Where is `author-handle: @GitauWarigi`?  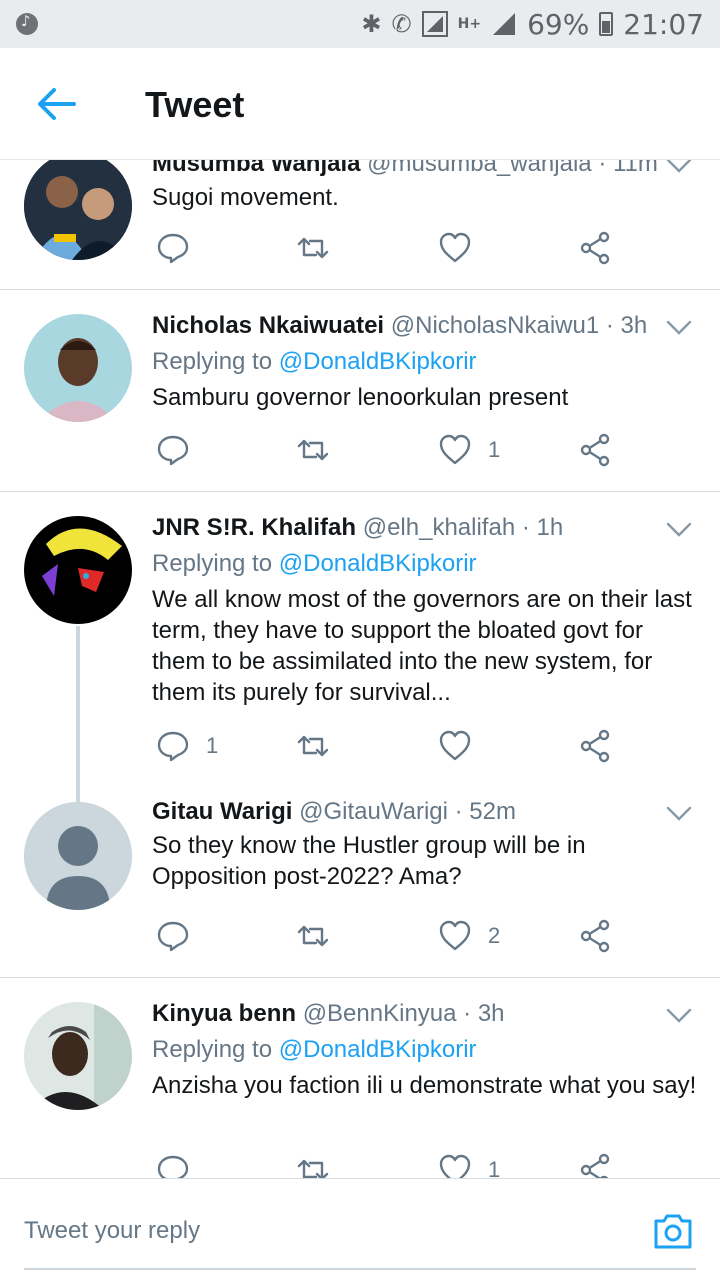 author-handle: @GitauWarigi is located at coordinates (373, 811).